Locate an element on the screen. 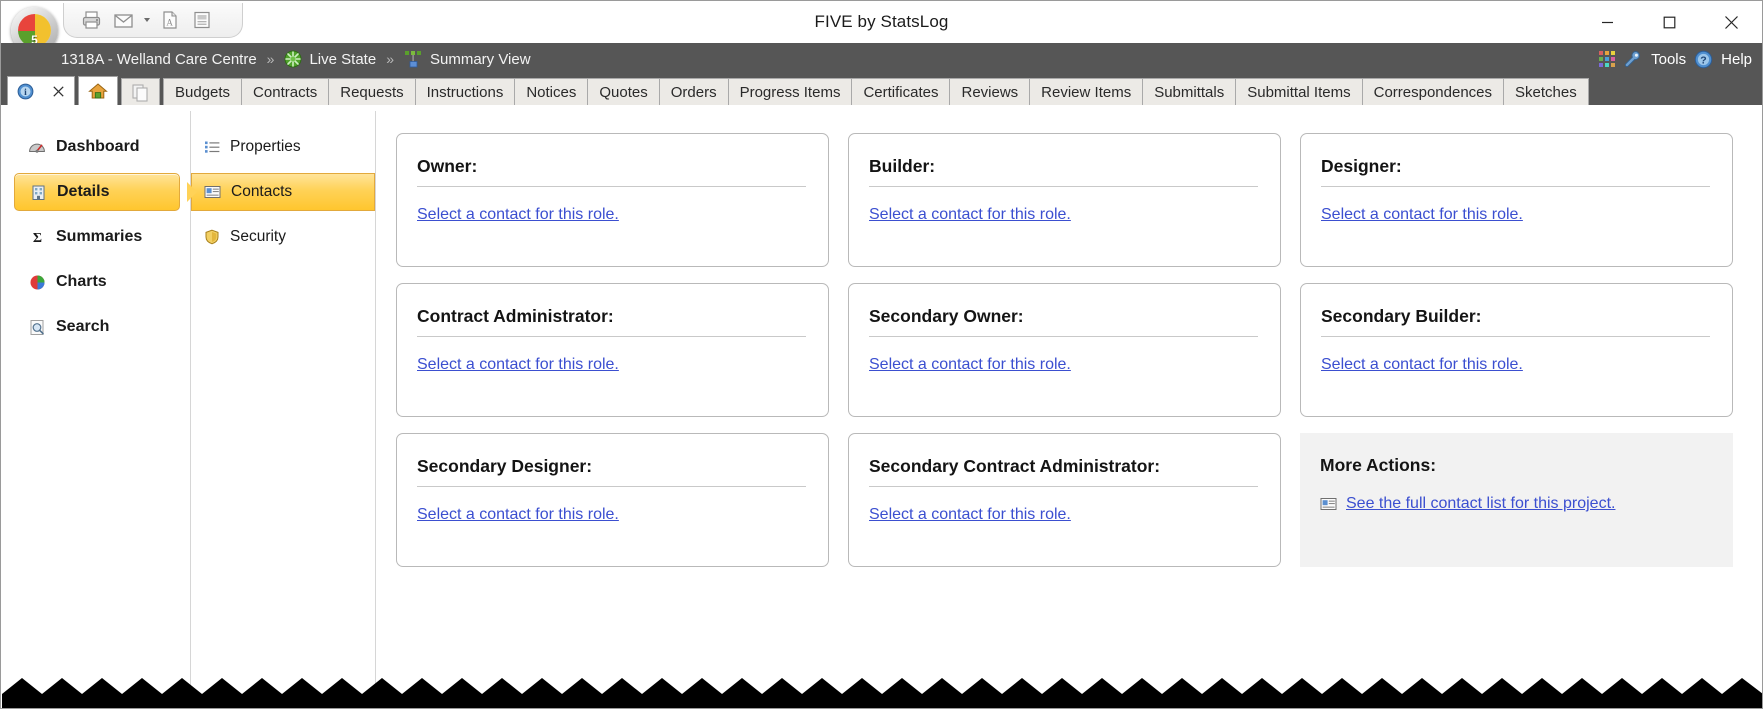 The width and height of the screenshot is (1763, 709). tab-progress-items: Progress Items is located at coordinates (790, 91).